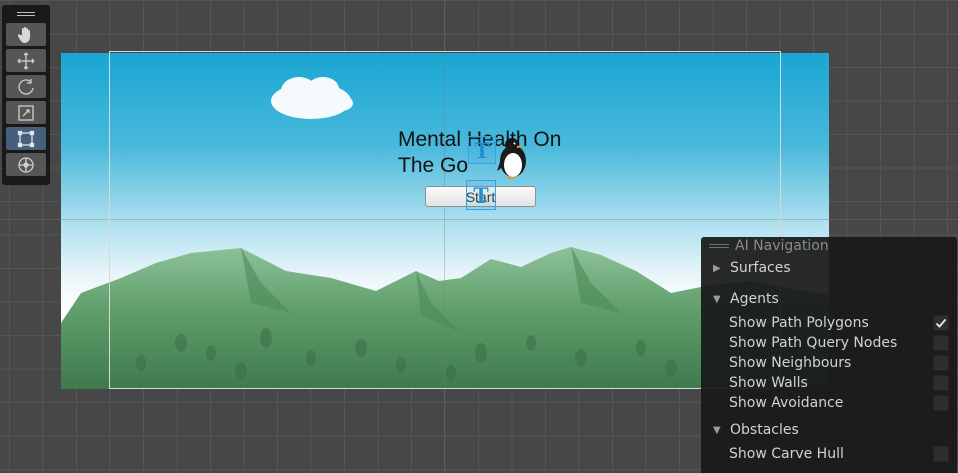 The image size is (958, 473). What do you see at coordinates (813, 343) in the screenshot?
I see `option-label: Show Path Query Nodes` at bounding box center [813, 343].